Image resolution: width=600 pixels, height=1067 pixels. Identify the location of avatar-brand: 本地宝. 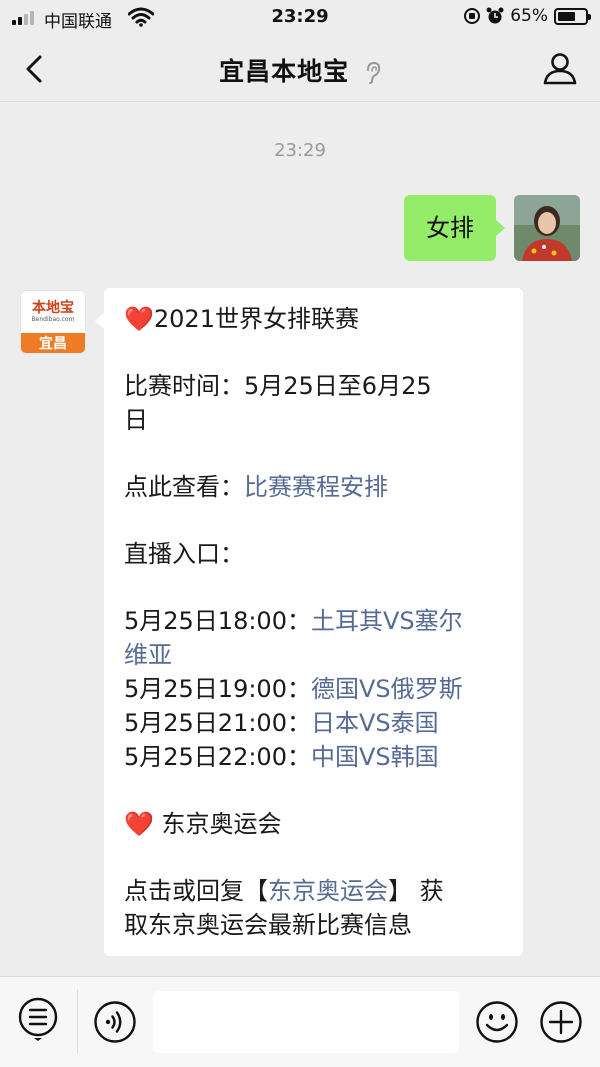
(53, 308).